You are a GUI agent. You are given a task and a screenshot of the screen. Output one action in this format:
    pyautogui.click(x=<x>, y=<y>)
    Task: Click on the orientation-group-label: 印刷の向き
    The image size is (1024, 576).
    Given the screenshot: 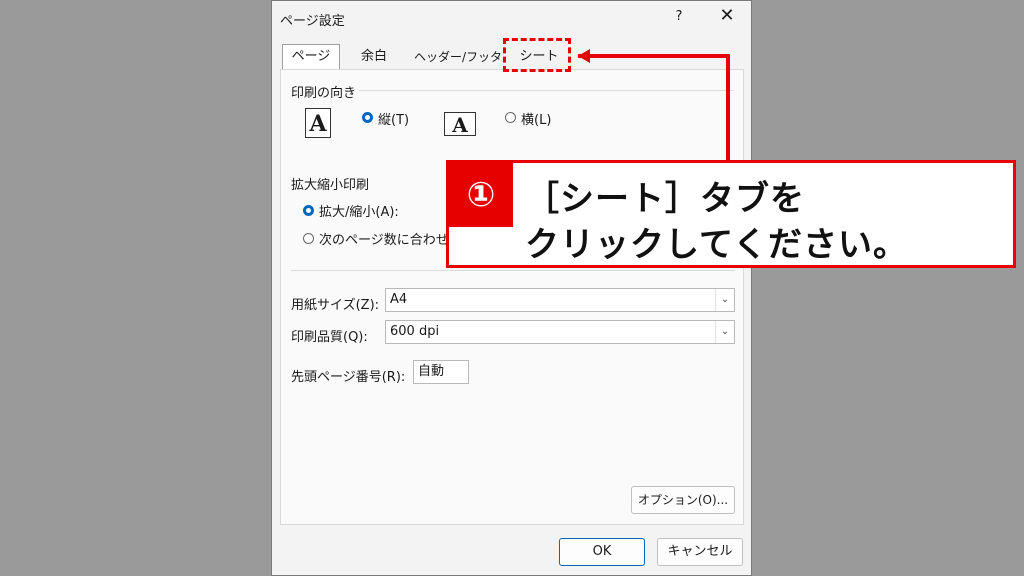 What is the action you would take?
    pyautogui.click(x=324, y=93)
    